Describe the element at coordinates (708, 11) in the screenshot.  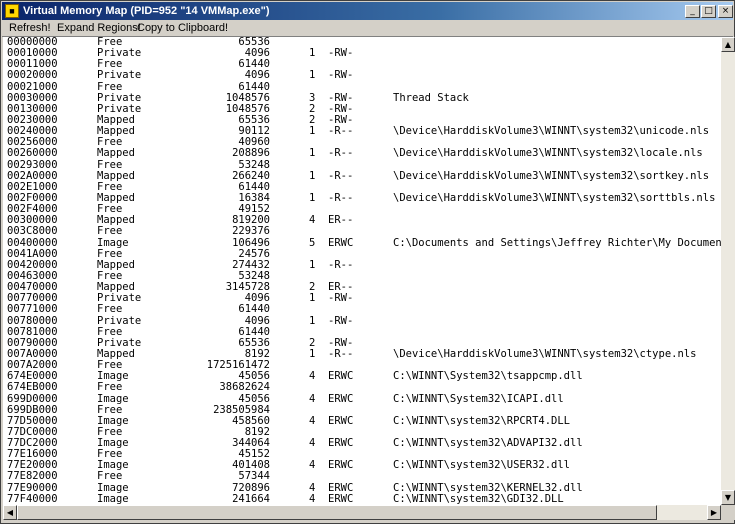
I see `maximize-button: □` at that location.